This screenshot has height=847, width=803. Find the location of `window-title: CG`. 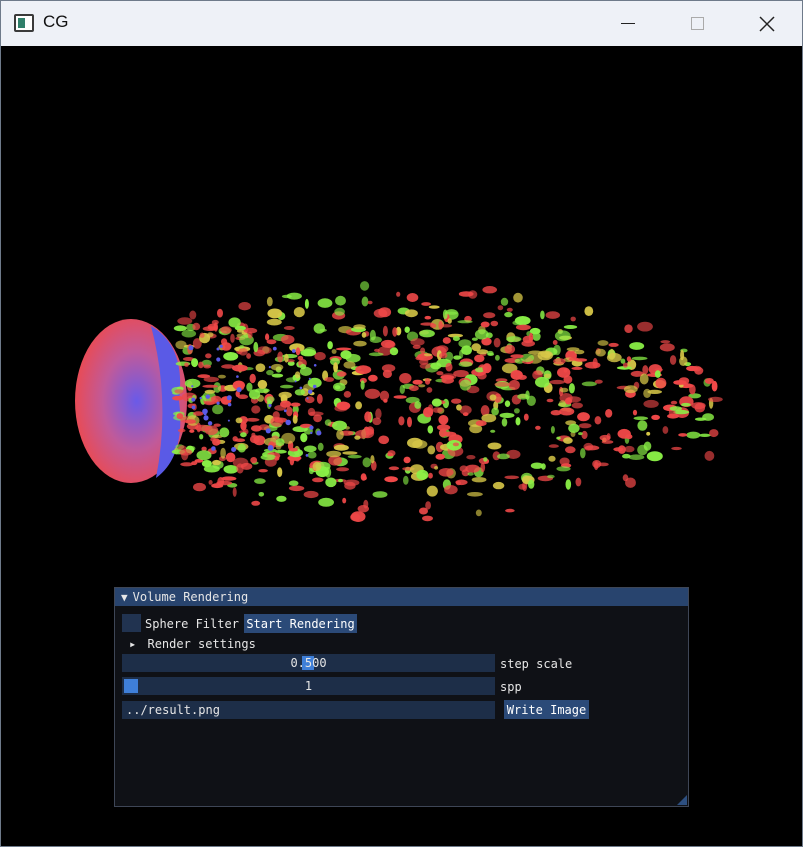

window-title: CG is located at coordinates (56, 21).